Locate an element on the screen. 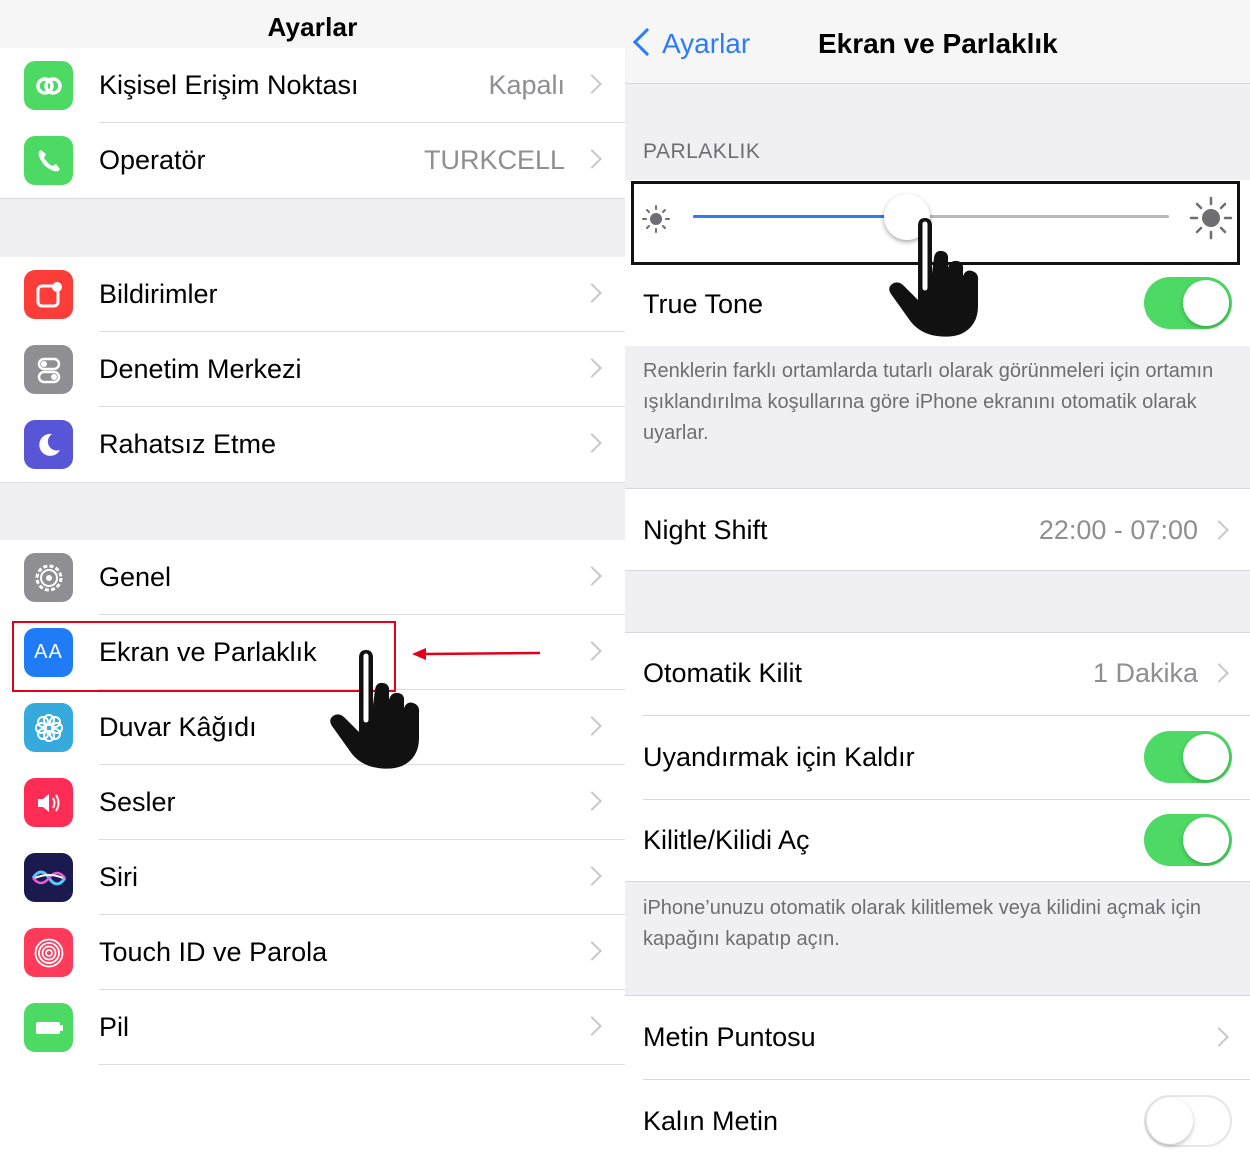 This screenshot has width=1250, height=1164. settings-row-value: 22:00 - 07:00 is located at coordinates (1118, 530).